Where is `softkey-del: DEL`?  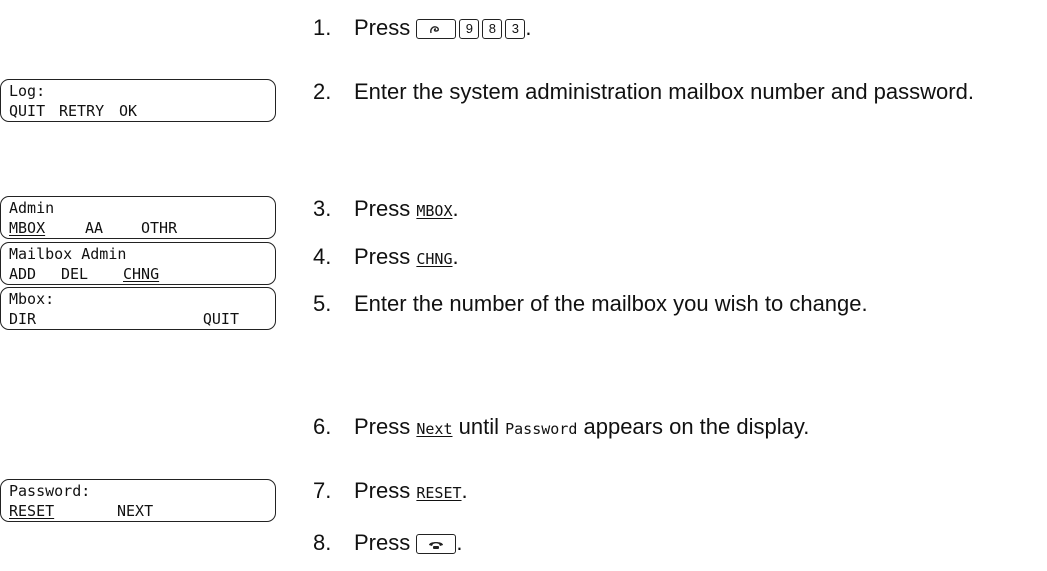
softkey-del: DEL is located at coordinates (92, 274).